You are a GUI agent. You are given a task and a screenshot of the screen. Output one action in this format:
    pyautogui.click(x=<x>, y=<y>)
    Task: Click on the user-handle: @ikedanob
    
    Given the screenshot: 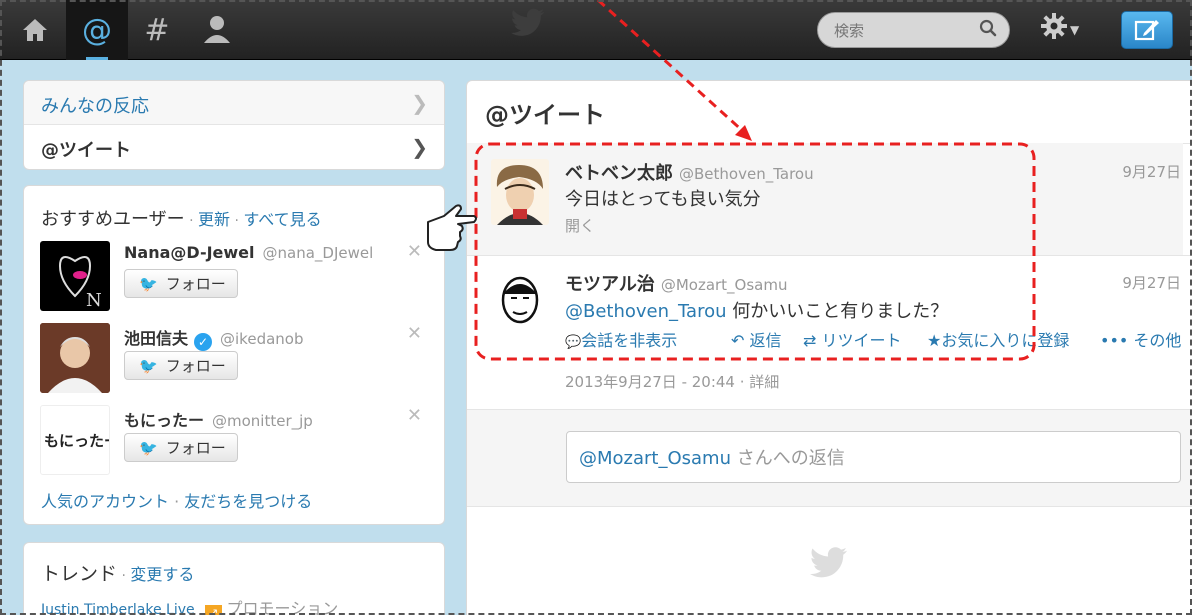 What is the action you would take?
    pyautogui.click(x=262, y=339)
    